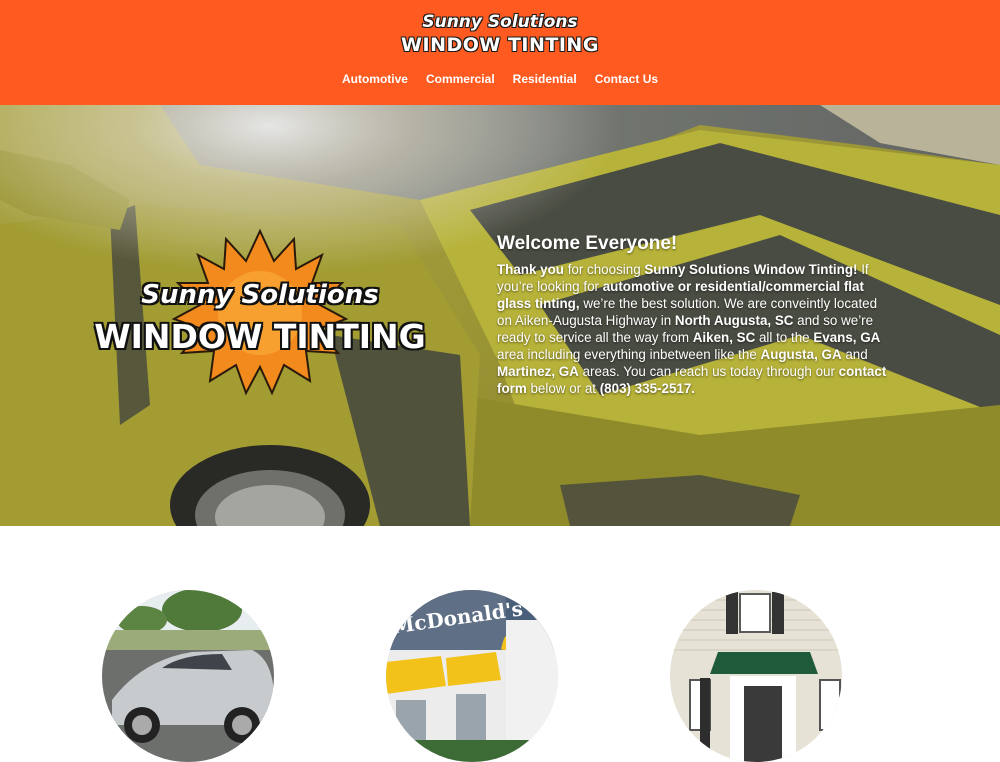  Describe the element at coordinates (500, 45) in the screenshot. I see `header-logo-line2: WINDOW TINTING` at that location.